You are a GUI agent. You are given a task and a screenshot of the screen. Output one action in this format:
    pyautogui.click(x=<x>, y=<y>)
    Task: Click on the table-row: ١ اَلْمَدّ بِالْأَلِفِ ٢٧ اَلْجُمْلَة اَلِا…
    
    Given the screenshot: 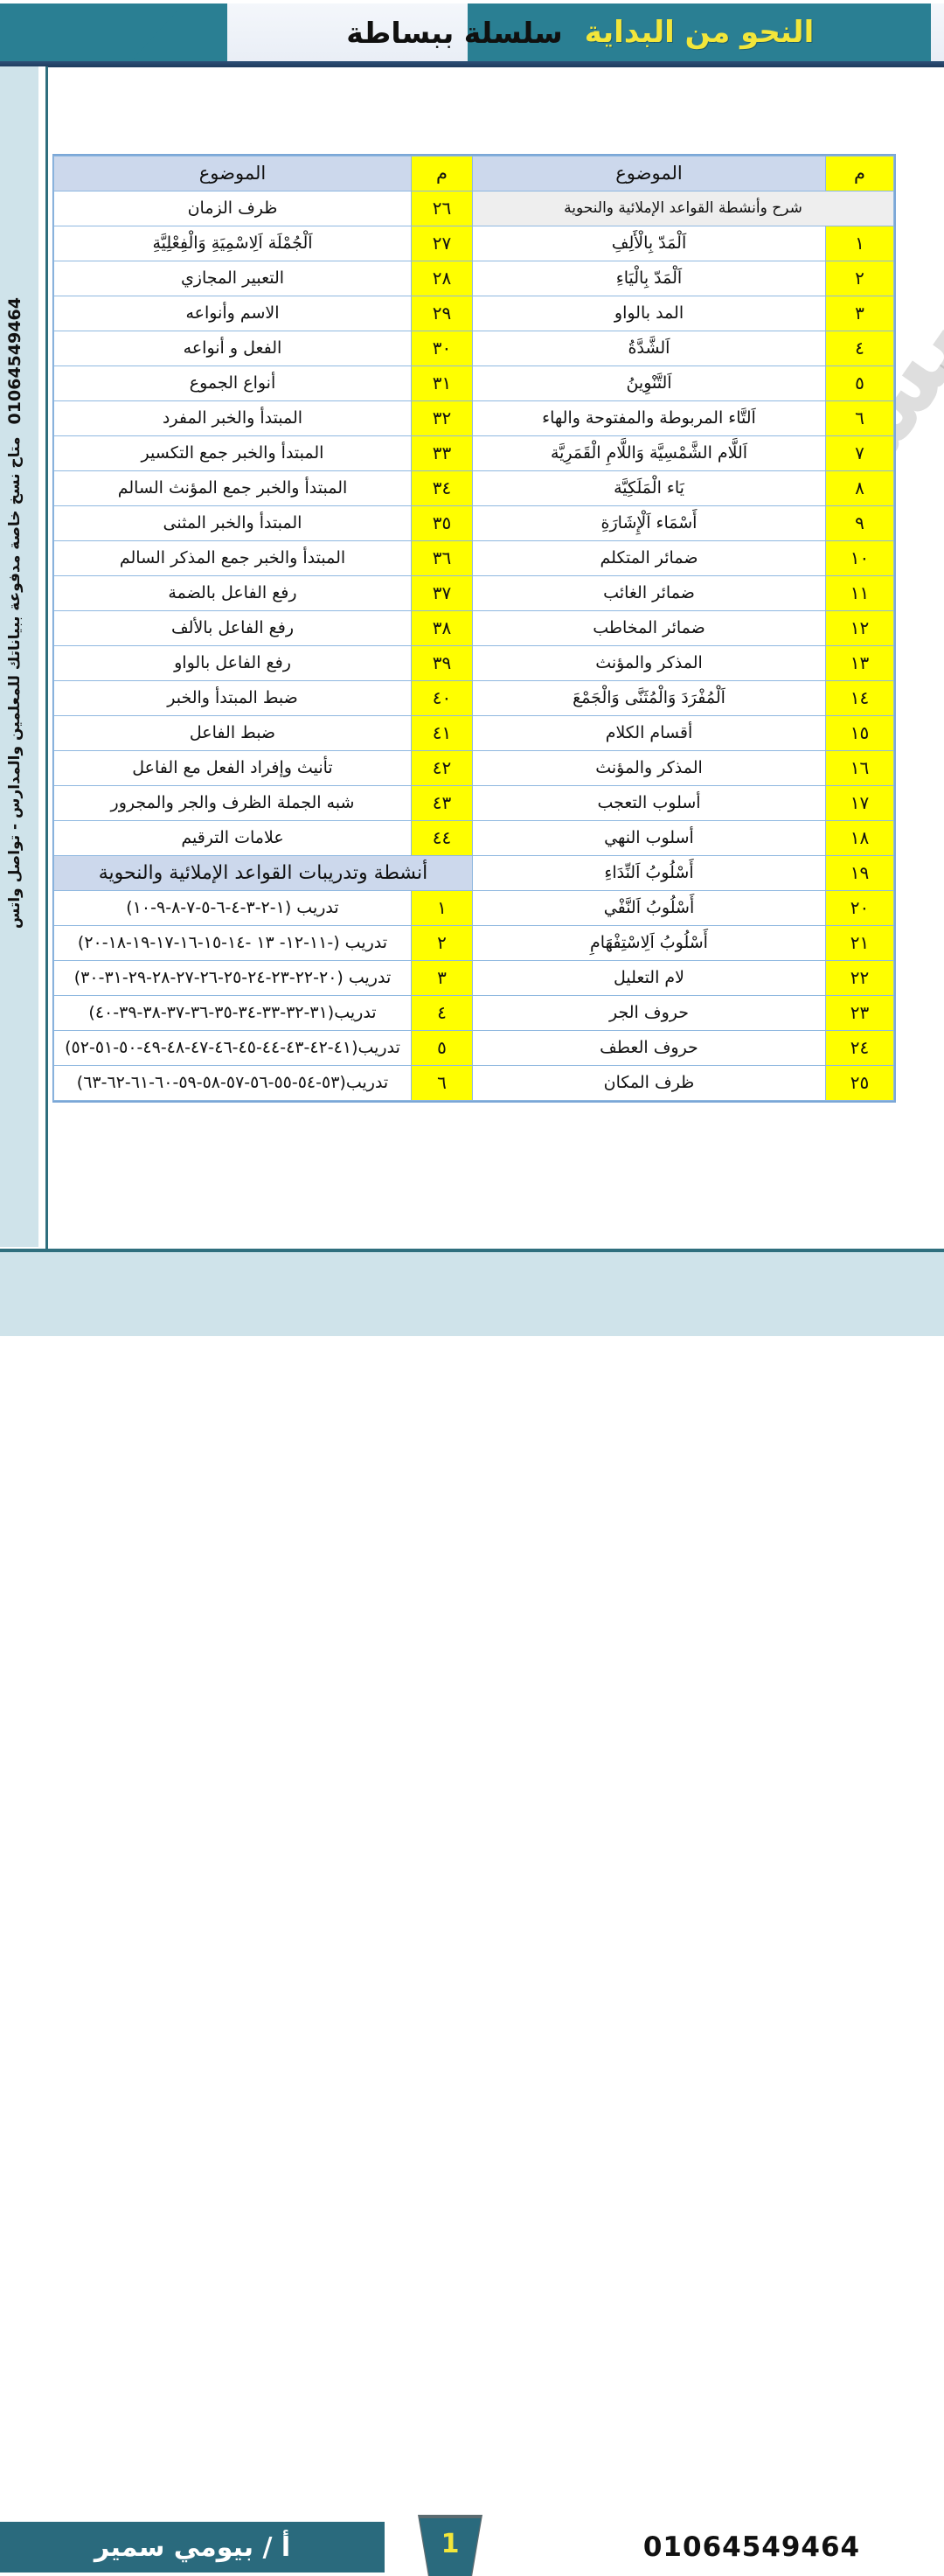 What is the action you would take?
    pyautogui.click(x=474, y=243)
    